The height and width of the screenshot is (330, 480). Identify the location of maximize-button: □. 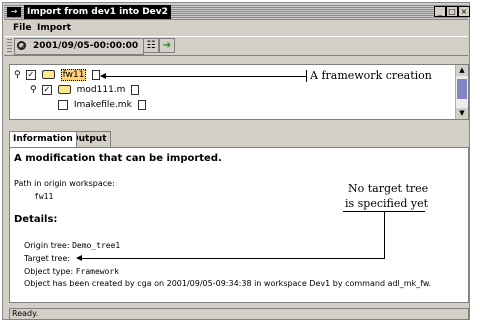
(452, 11).